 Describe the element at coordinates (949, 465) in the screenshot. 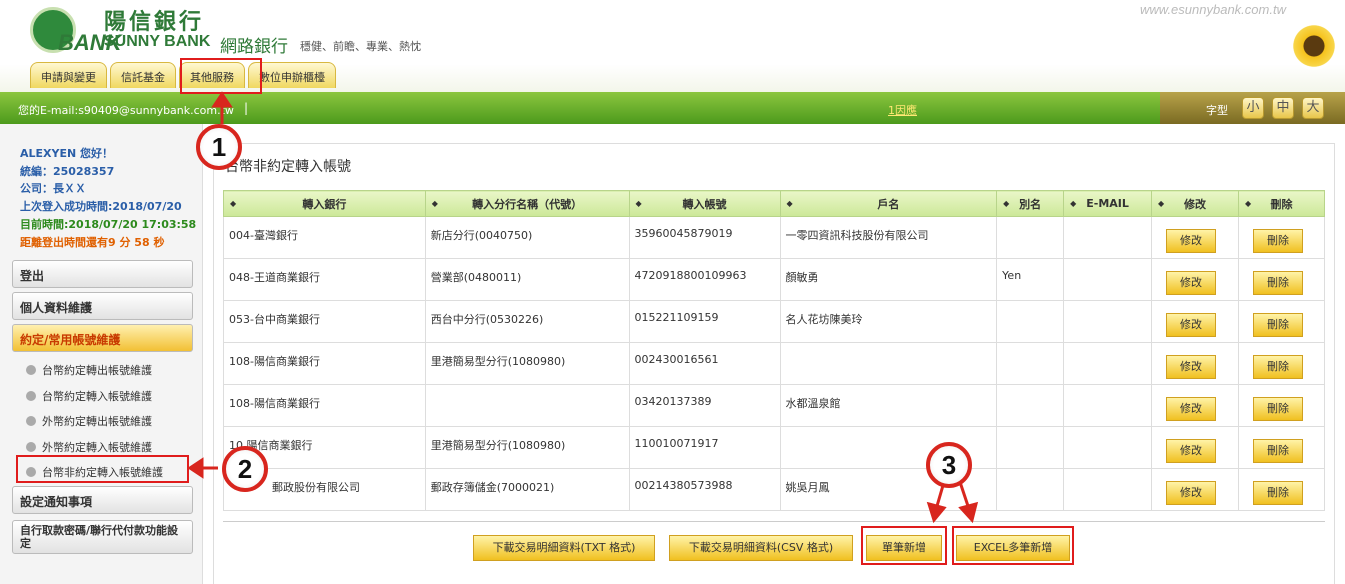

I see `callout-3: 3` at that location.